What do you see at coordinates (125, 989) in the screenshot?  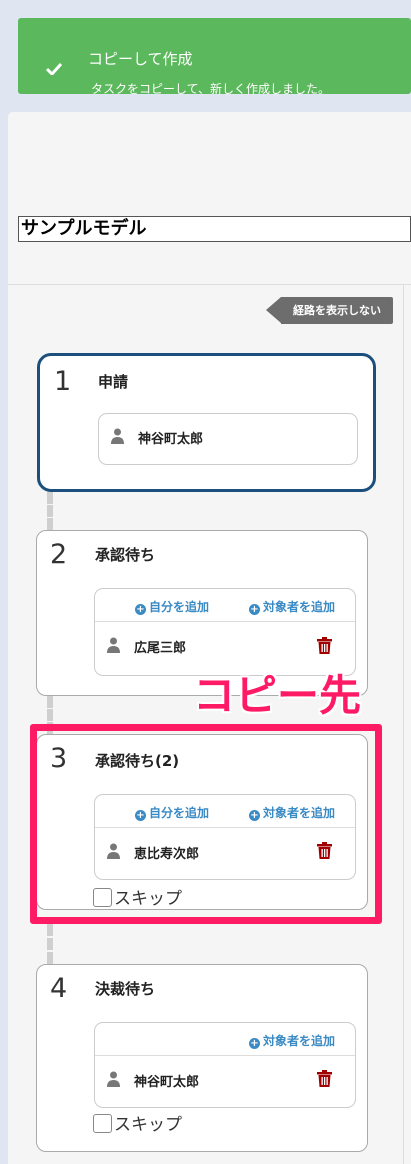 I see `step-title: 決裁待ち` at bounding box center [125, 989].